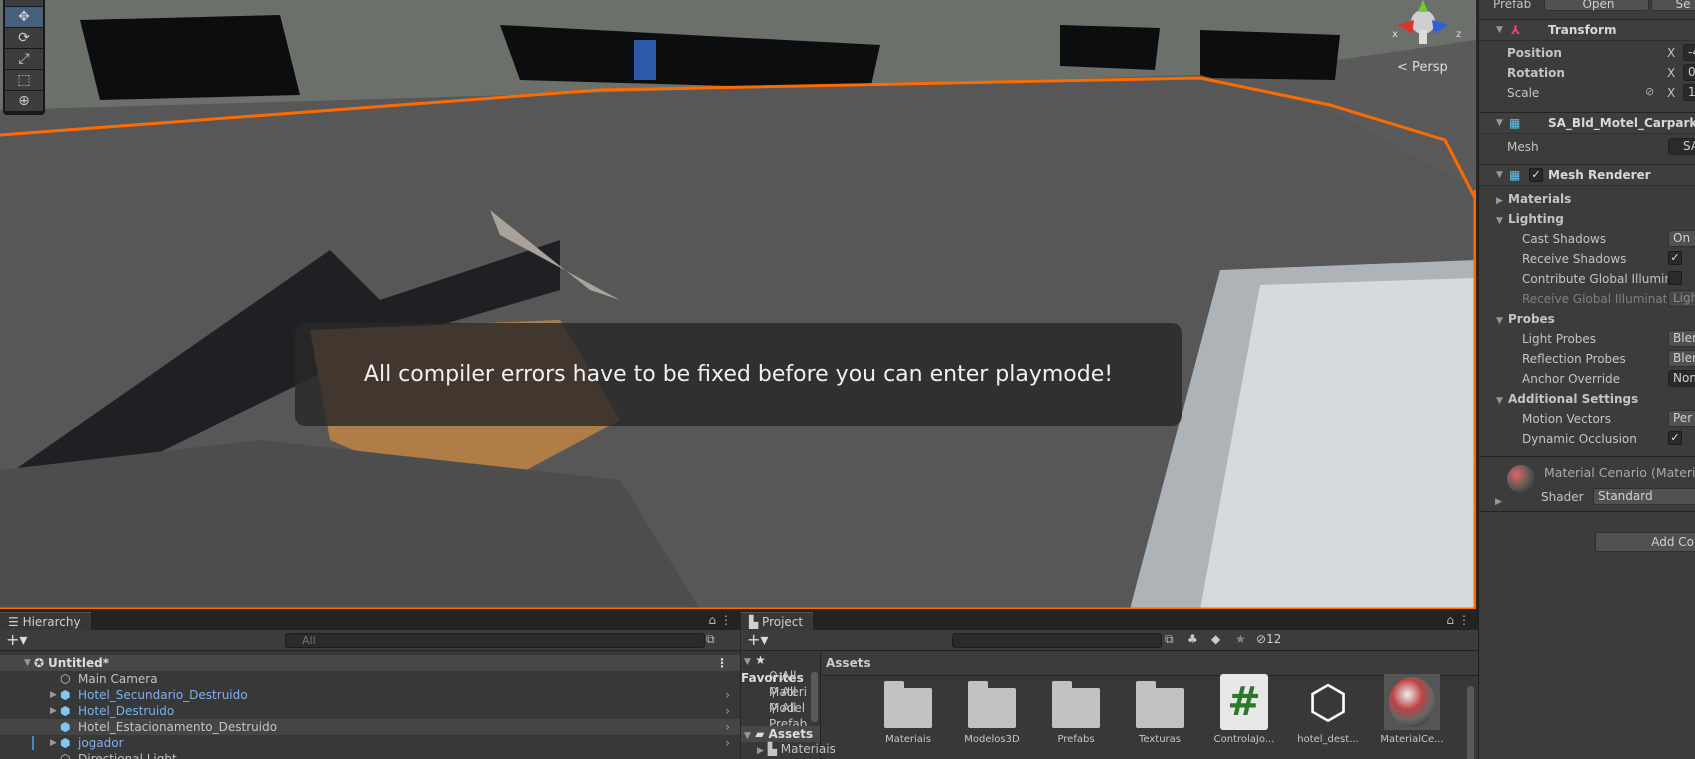 This screenshot has width=1695, height=759. What do you see at coordinates (24, 17) in the screenshot?
I see `move-tool-icon: ✥` at bounding box center [24, 17].